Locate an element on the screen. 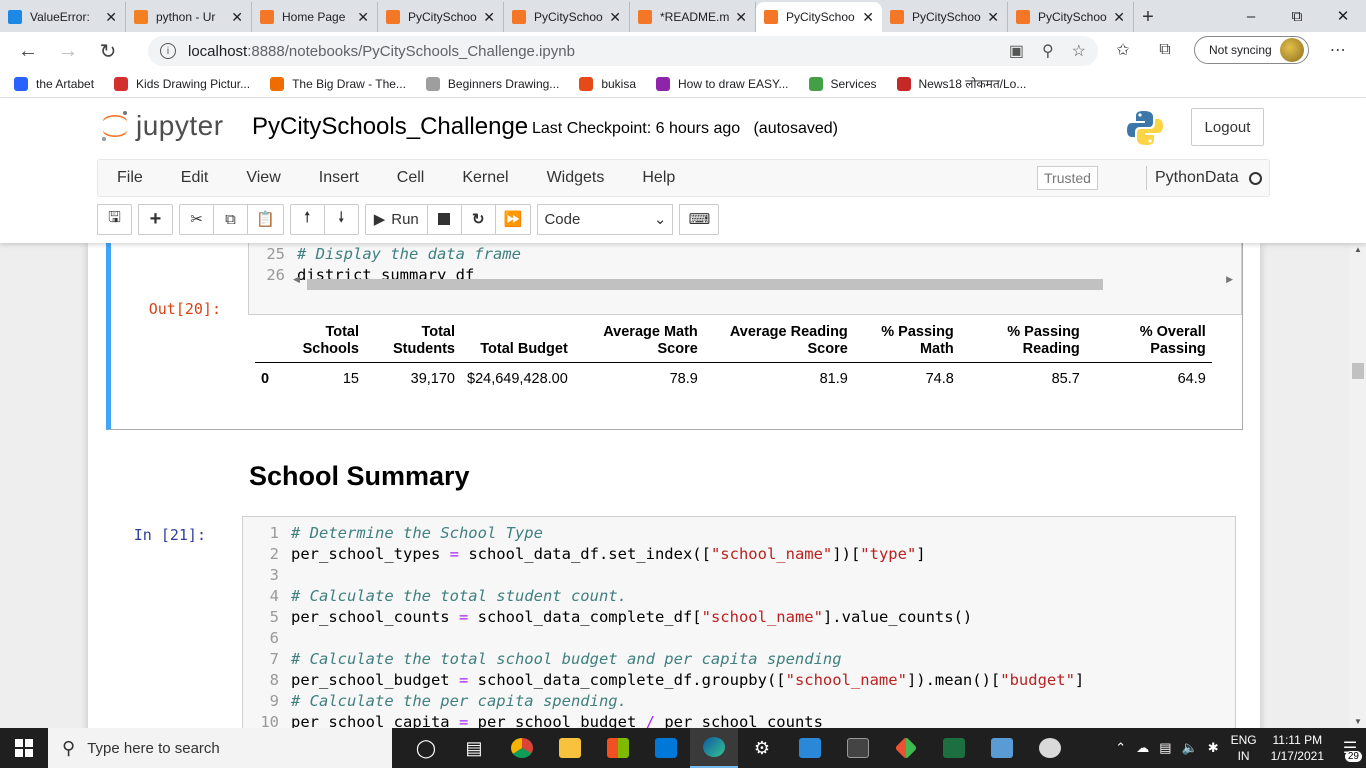 The image size is (1366, 768). chevron-up-icon: ⌃ is located at coordinates (1120, 748).